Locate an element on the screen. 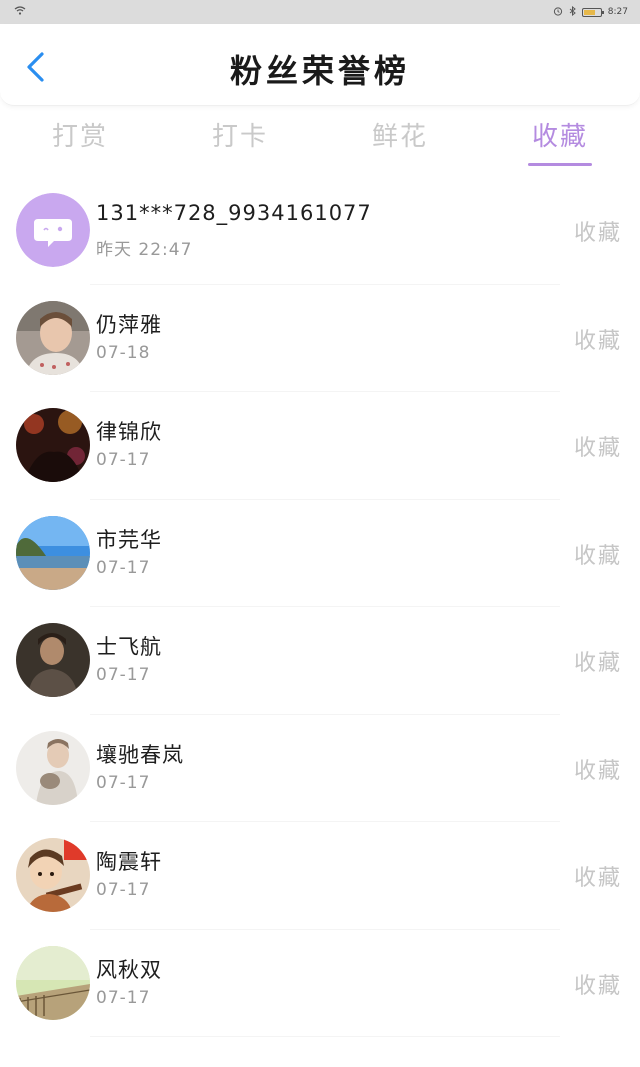 The image size is (640, 1067). landscape-photo-icon is located at coordinates (53, 982).